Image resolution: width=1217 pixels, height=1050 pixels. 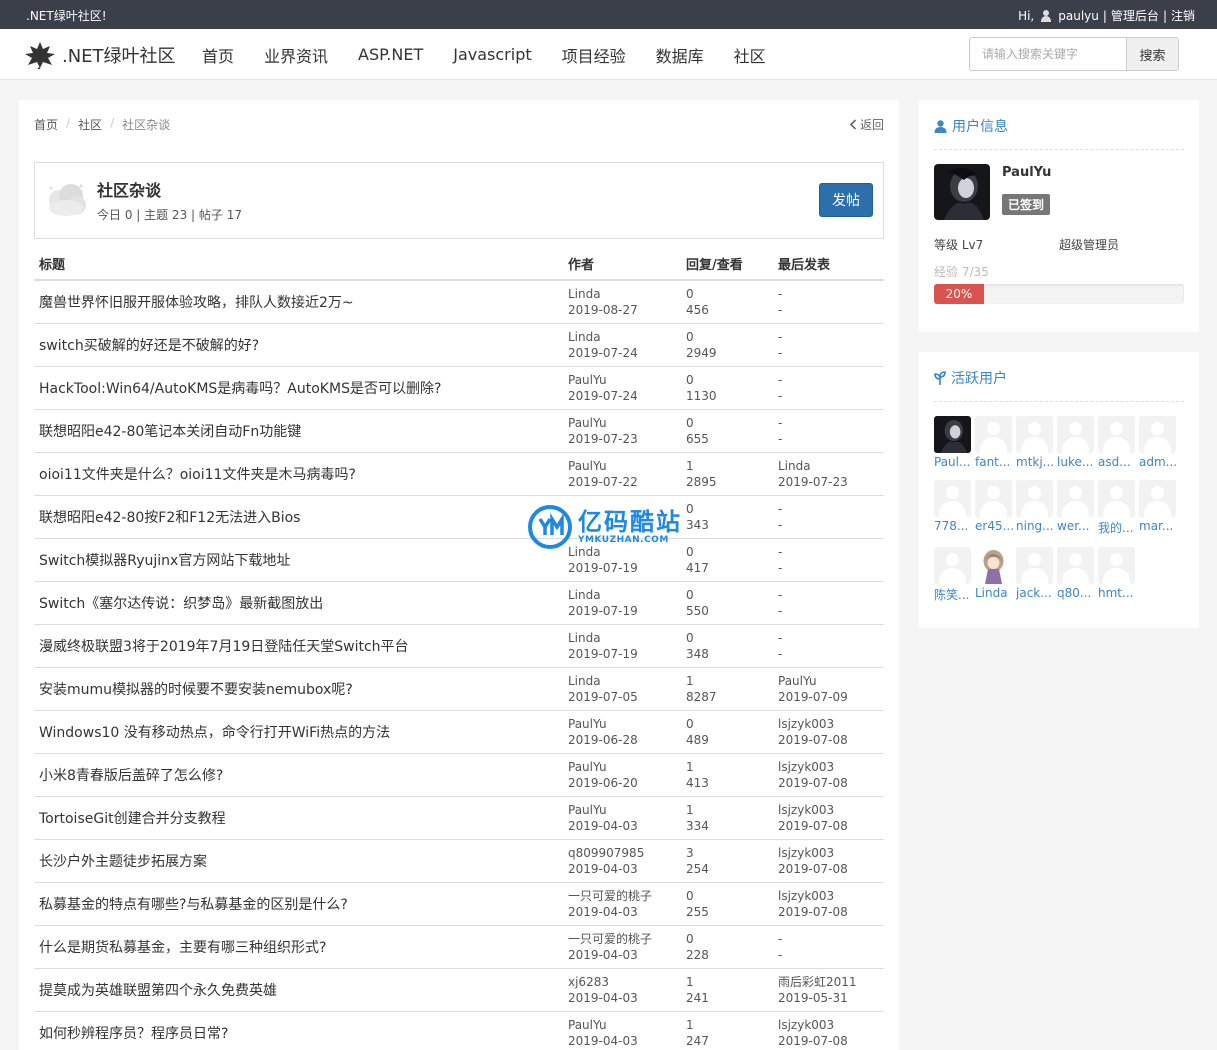 What do you see at coordinates (214, 733) in the screenshot?
I see `thread-title-link: Windows10 没有移动热点，命令行打开WiFi热点的方法` at bounding box center [214, 733].